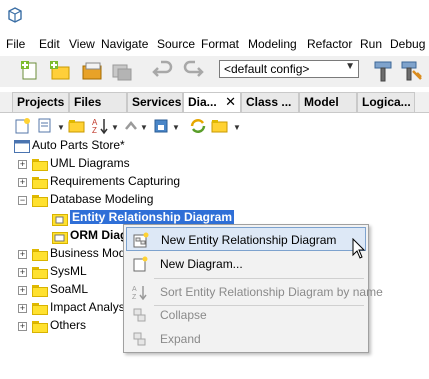 The image size is (429, 379). I want to click on tab-label: Model, so click(321, 102).